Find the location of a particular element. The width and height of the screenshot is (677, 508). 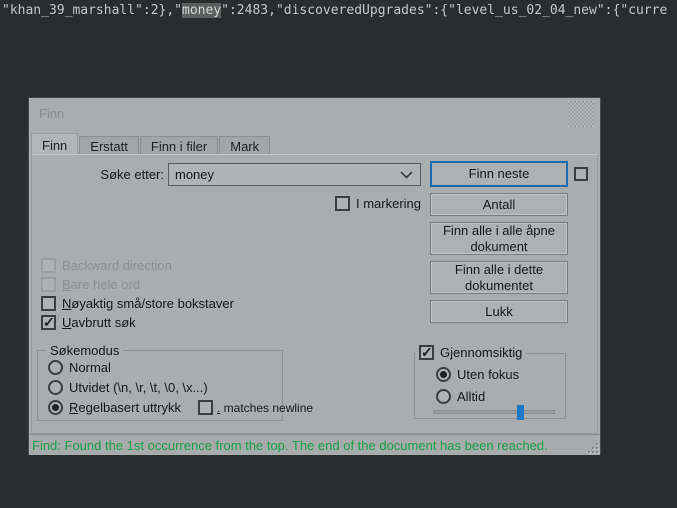

utvidet-label: Utvidet (\n, \r, \t, \0, \x...) is located at coordinates (138, 387).